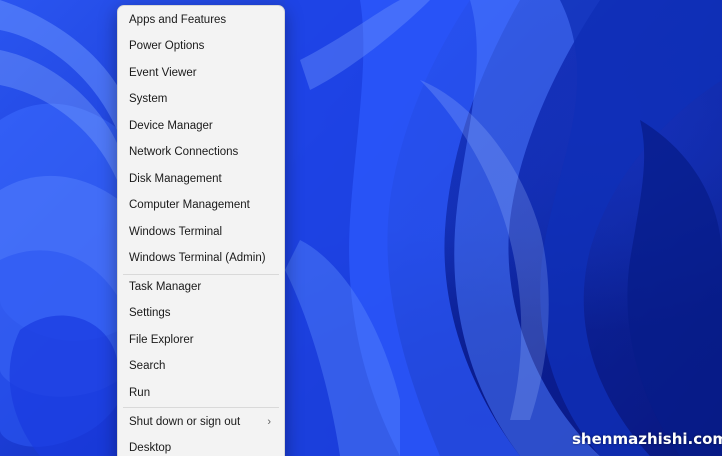 This screenshot has height=456, width=722. I want to click on menu-item-windows-terminal-admin: Windows Terminal (Admin), so click(201, 258).